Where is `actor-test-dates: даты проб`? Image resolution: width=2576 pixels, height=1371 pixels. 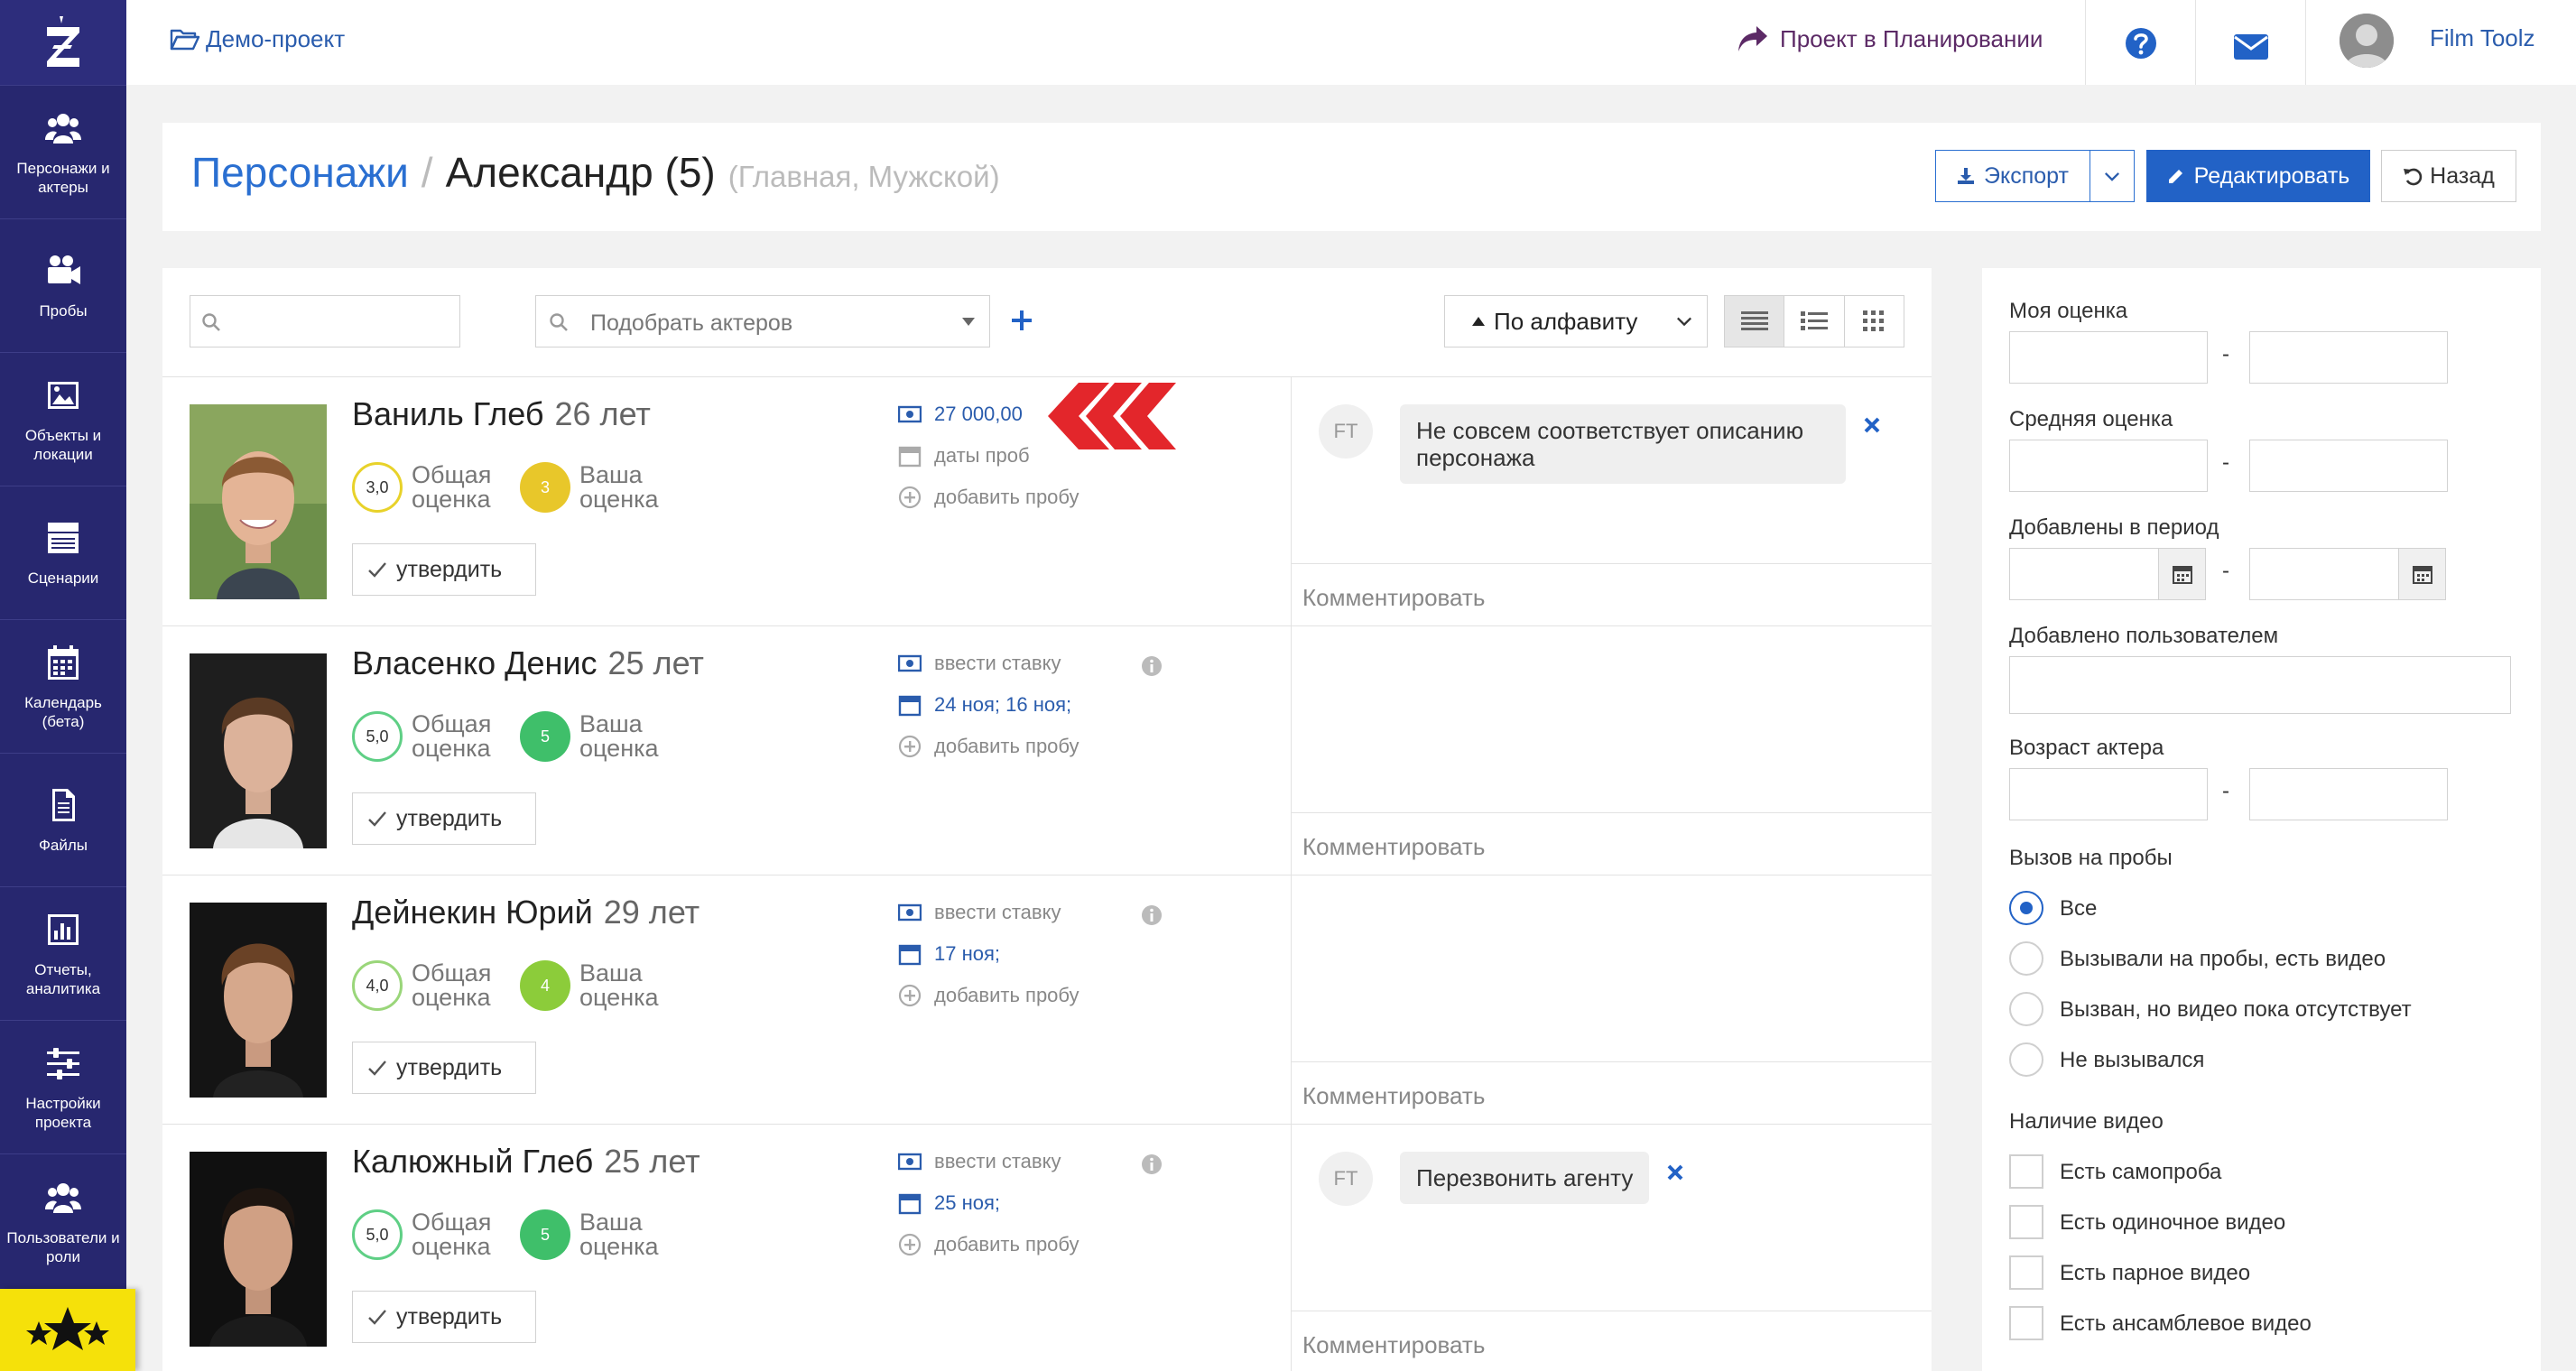
actor-test-dates: даты проб is located at coordinates (964, 456).